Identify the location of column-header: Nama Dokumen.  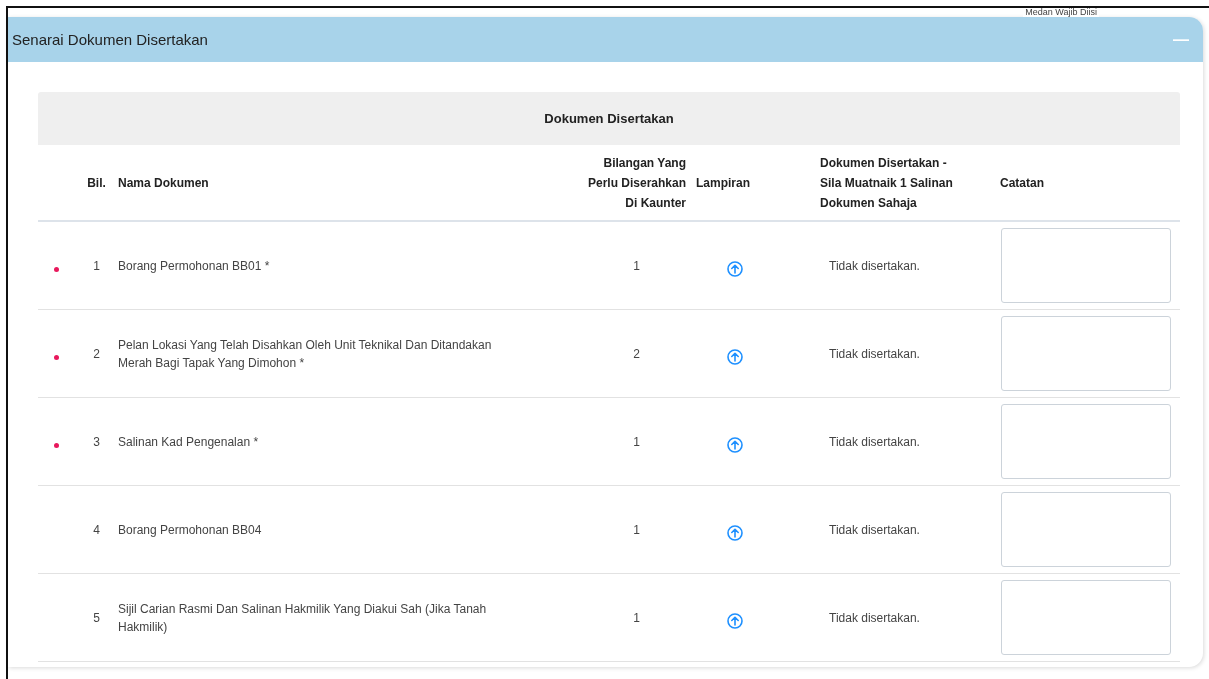
(164, 183).